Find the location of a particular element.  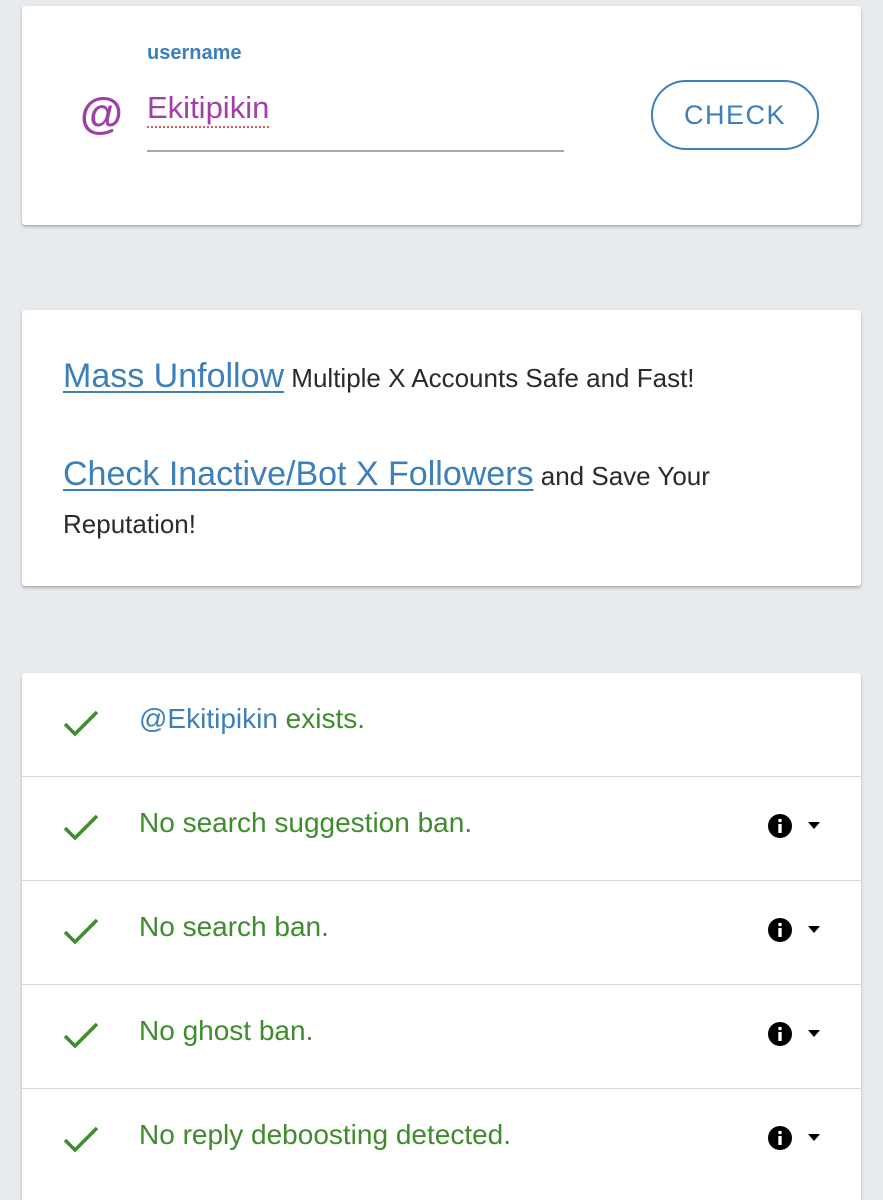

result-row-search-ban: No search ban. is located at coordinates (441, 933).